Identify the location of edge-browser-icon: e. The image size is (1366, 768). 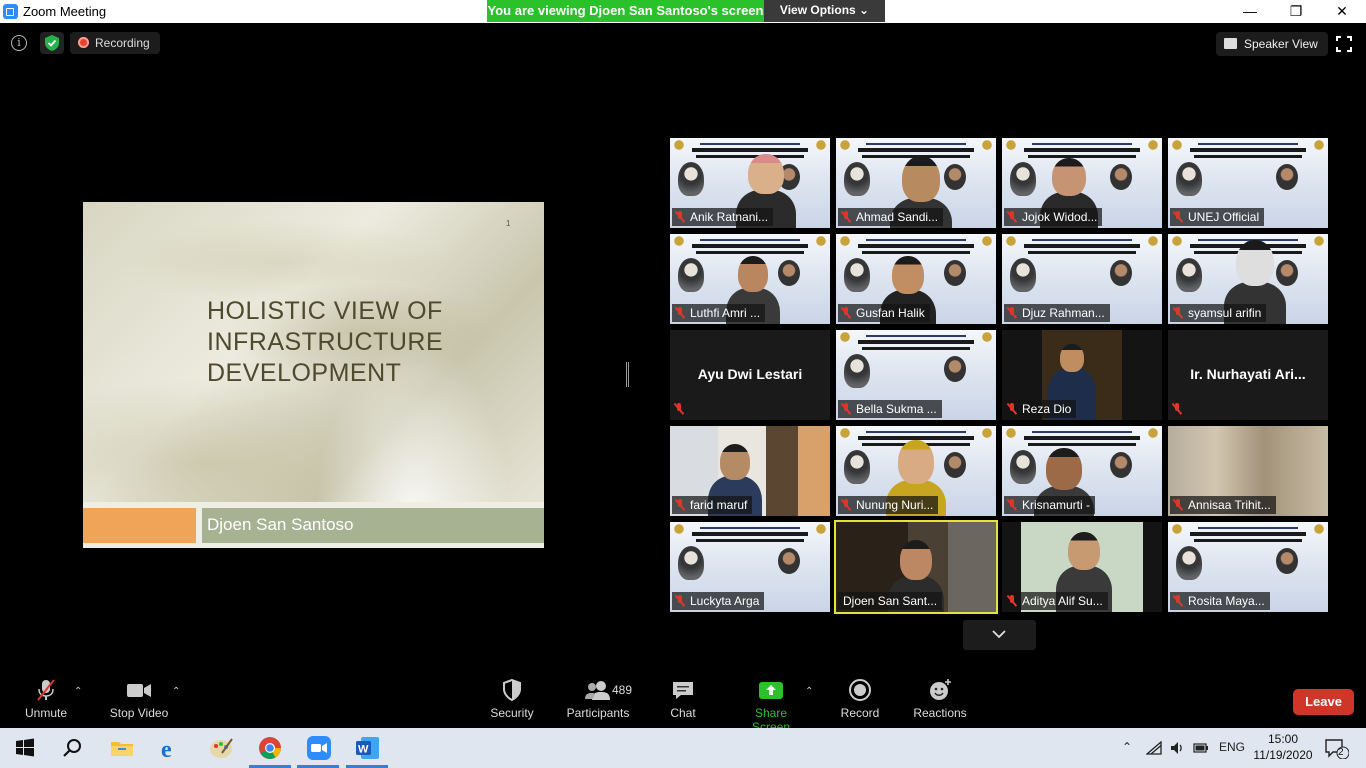
(172, 748).